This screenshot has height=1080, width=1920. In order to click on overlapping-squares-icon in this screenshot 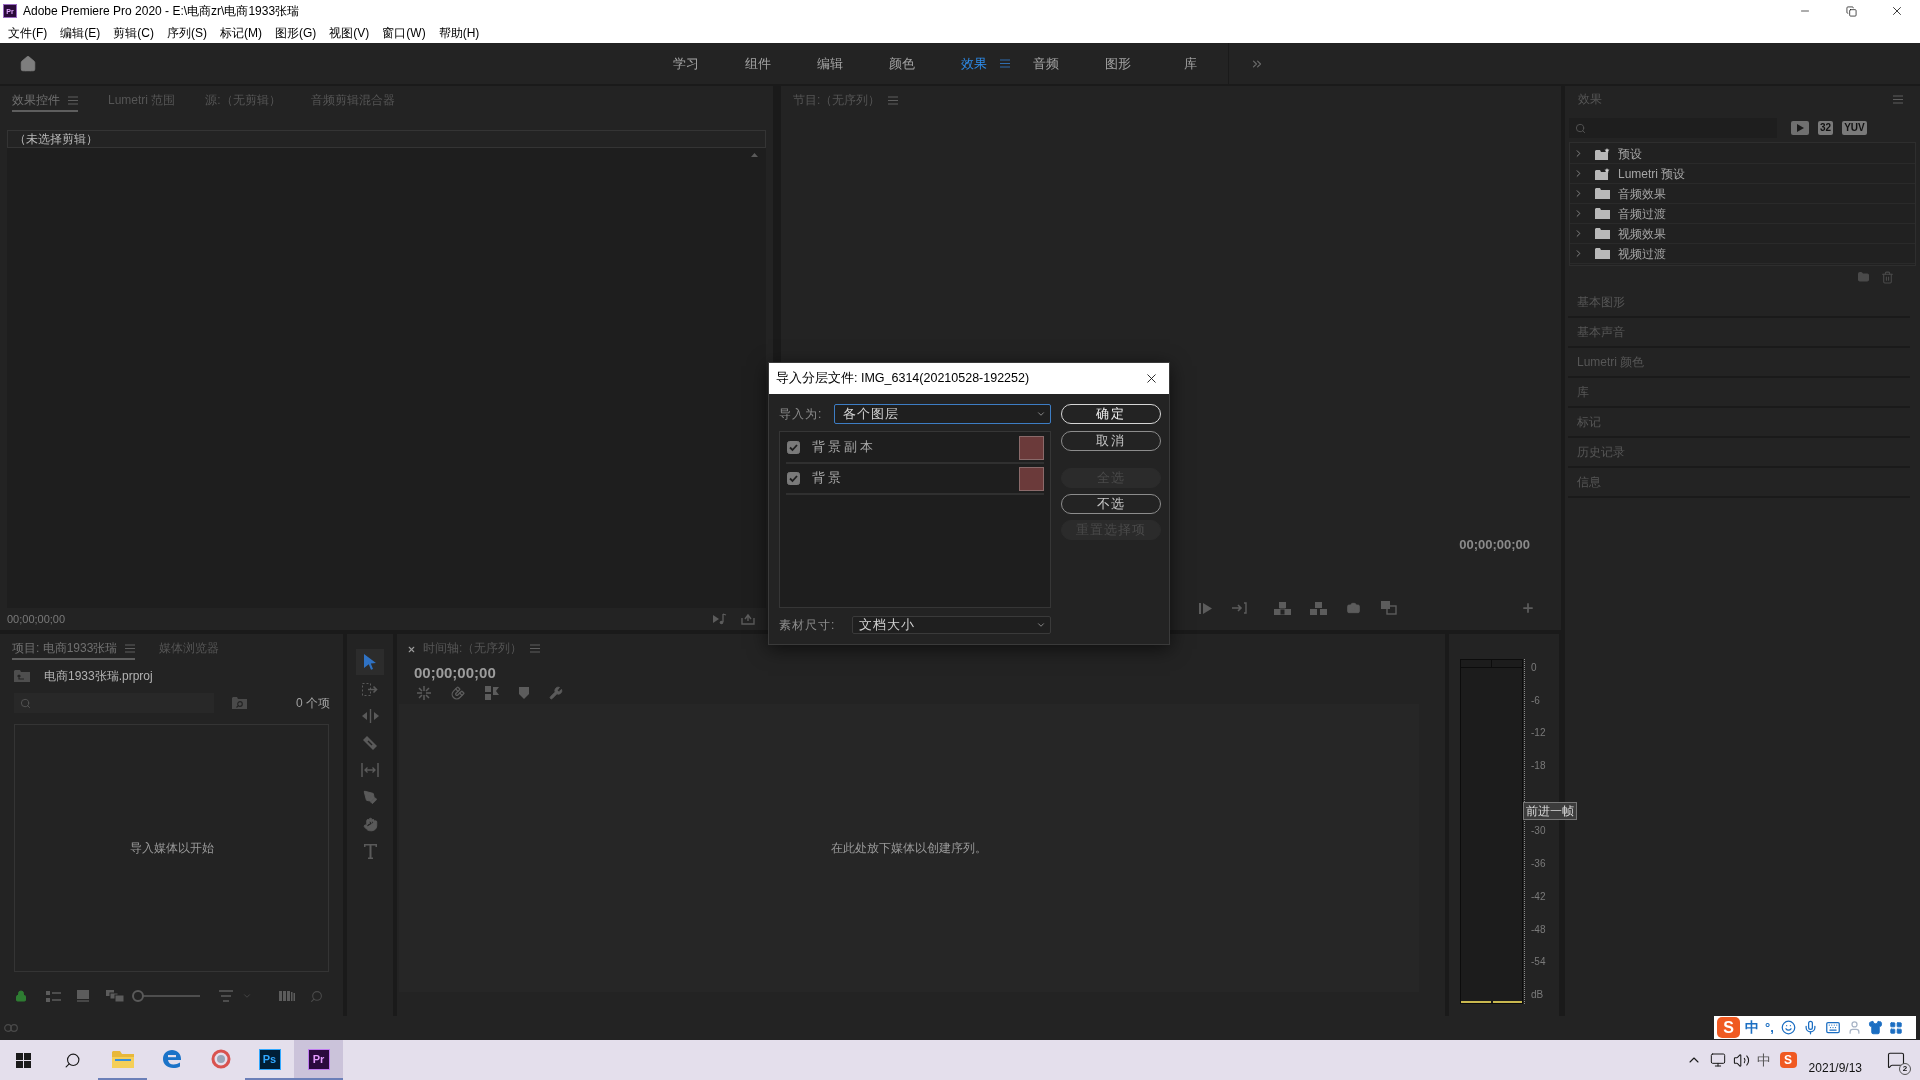, I will do `click(1389, 608)`.